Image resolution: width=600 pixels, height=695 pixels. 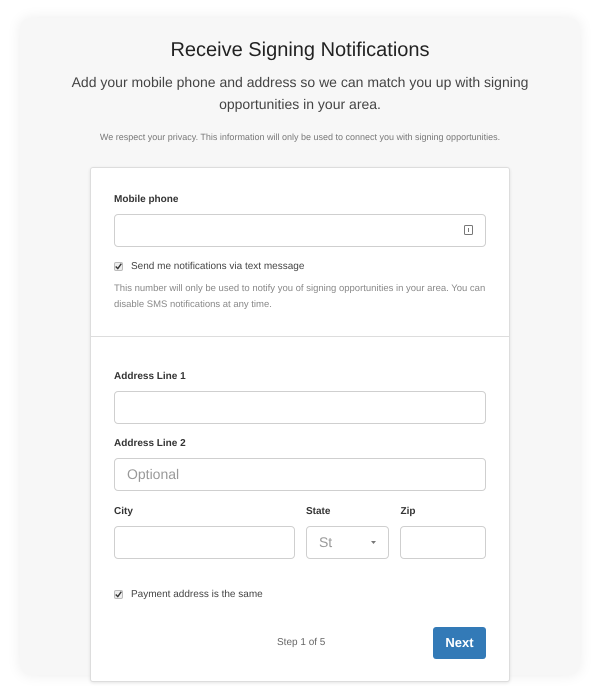 I want to click on field-label: Mobile phone, so click(x=147, y=199).